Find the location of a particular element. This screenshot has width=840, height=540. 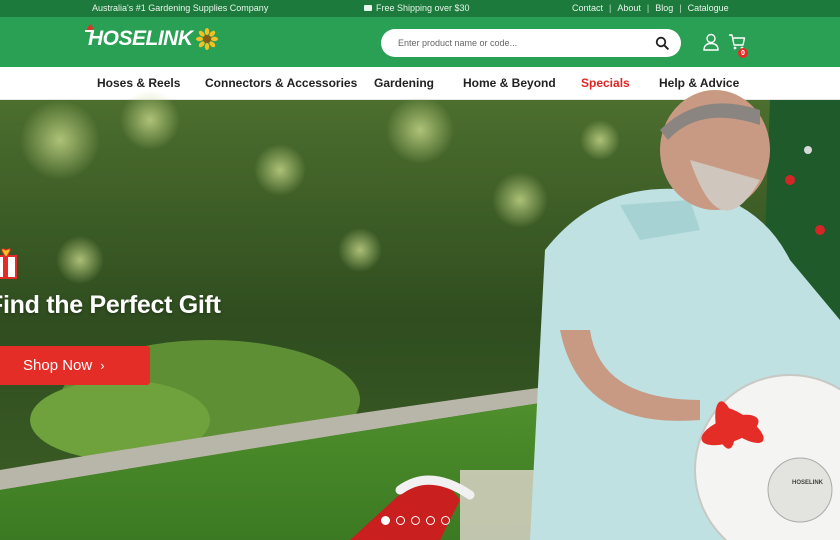

chevron-right-icon: › is located at coordinates (102, 365).